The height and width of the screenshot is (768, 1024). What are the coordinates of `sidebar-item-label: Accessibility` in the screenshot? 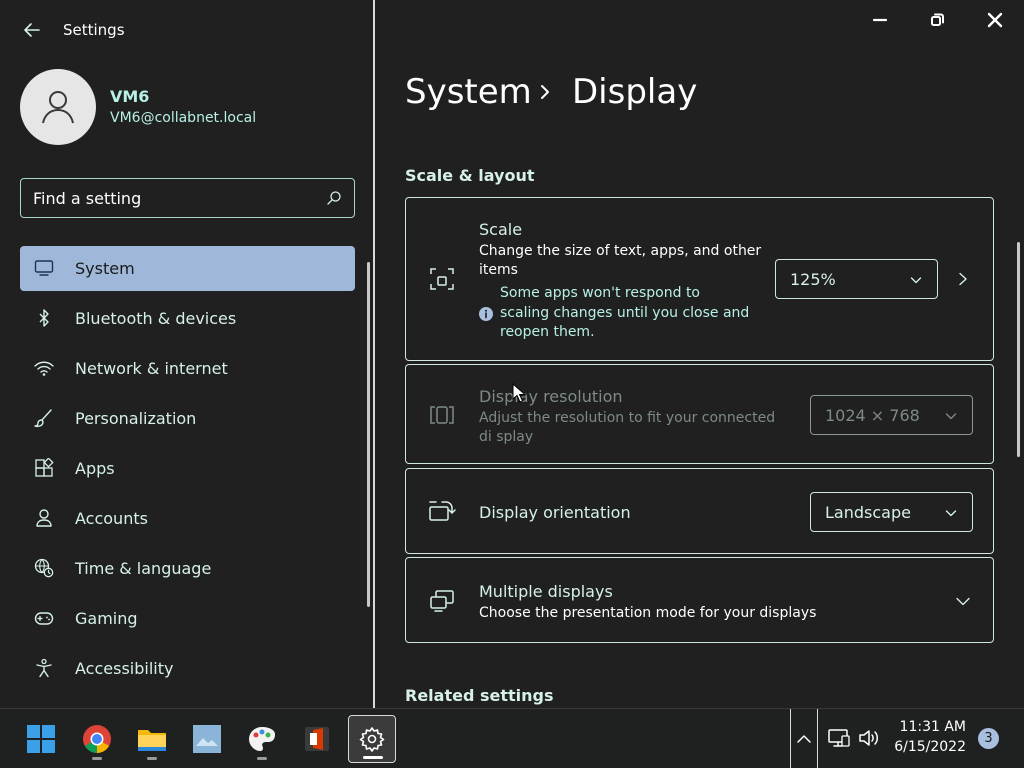 It's located at (124, 668).